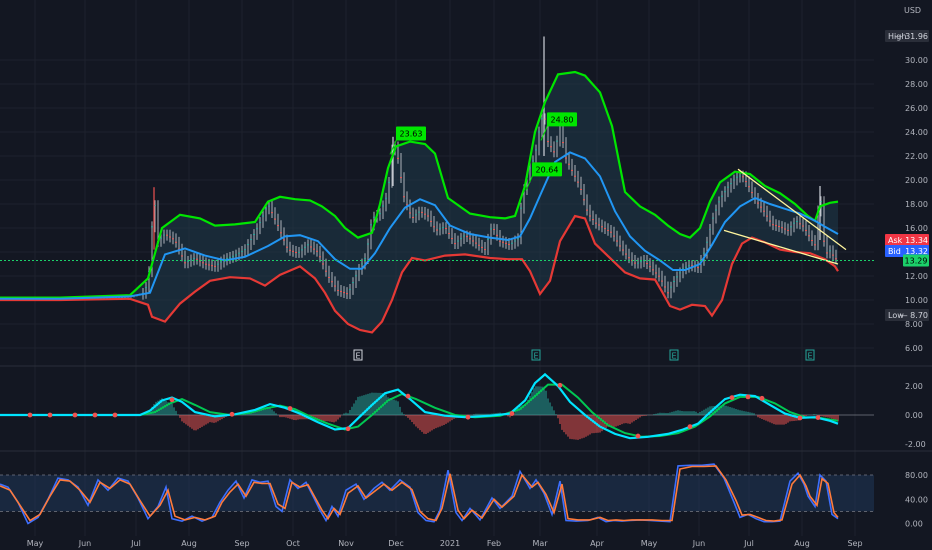 This screenshot has width=932, height=550. What do you see at coordinates (916, 300) in the screenshot?
I see `price-tick-label: 10.00` at bounding box center [916, 300].